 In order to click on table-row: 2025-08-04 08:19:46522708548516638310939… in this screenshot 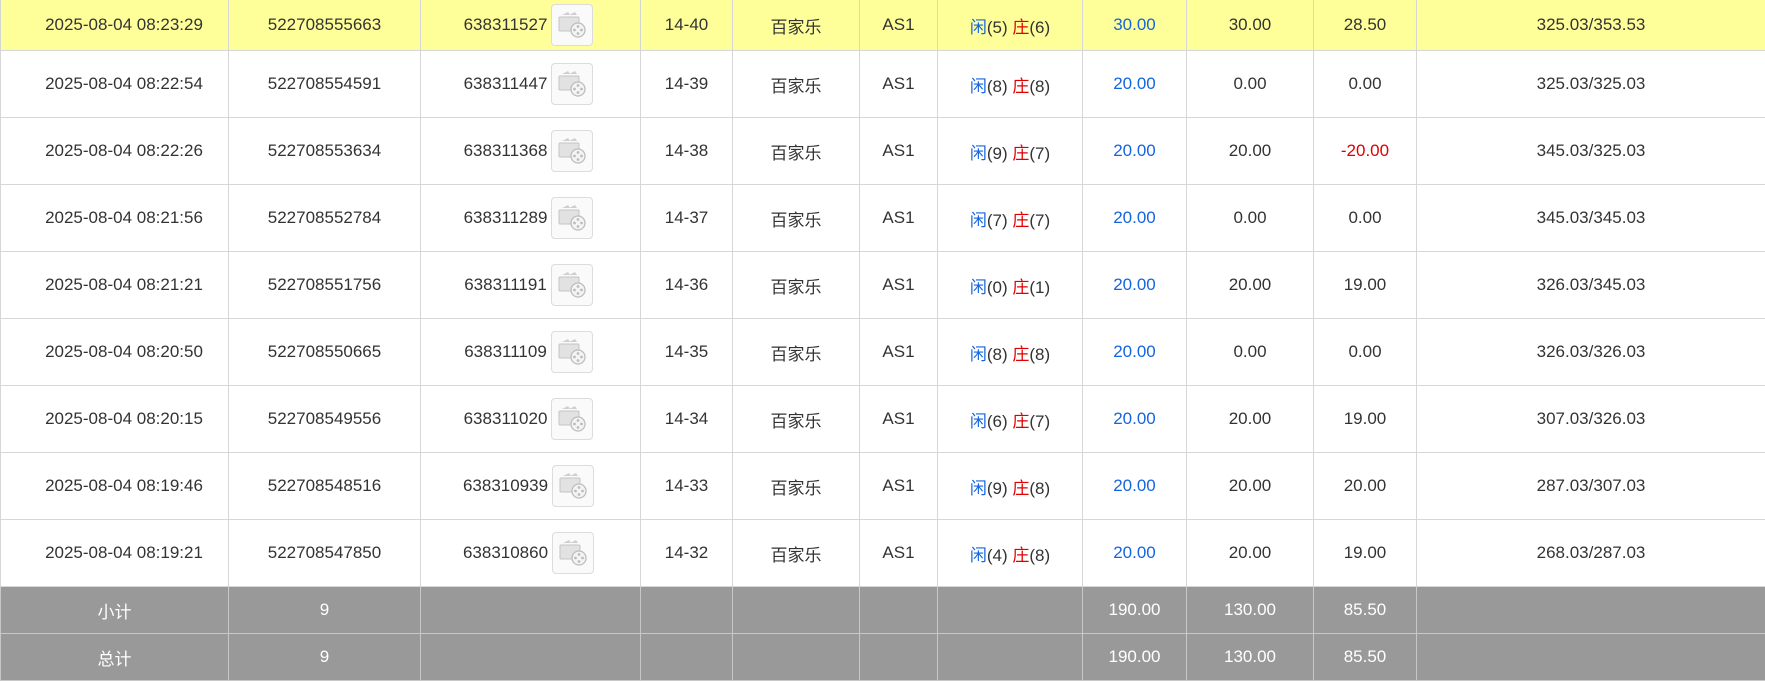, I will do `click(883, 486)`.